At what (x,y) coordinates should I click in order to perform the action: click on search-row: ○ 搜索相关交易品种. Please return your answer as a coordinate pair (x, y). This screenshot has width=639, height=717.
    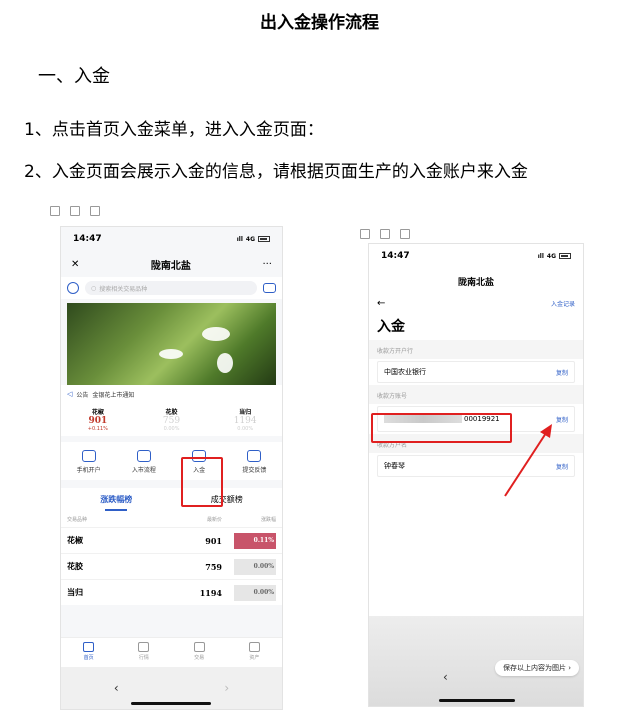
    Looking at the image, I should click on (171, 288).